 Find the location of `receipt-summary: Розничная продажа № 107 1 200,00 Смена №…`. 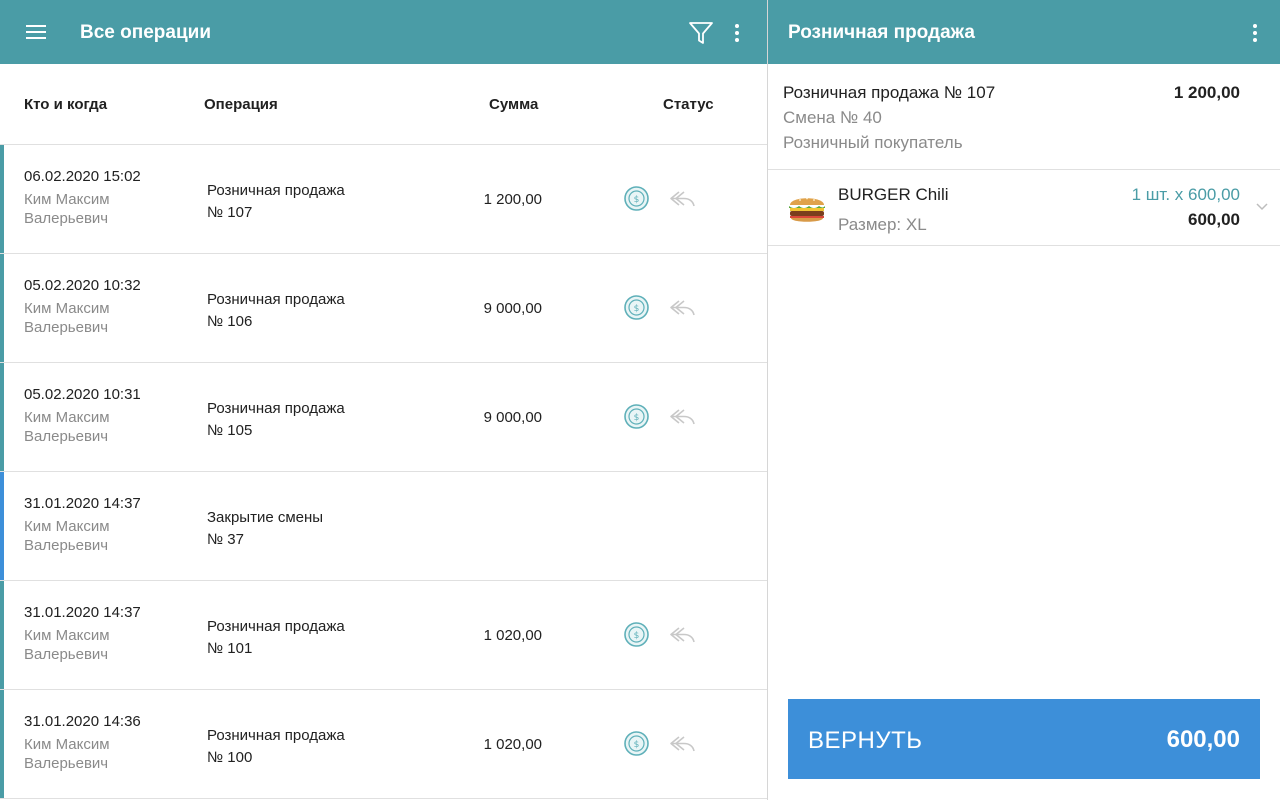

receipt-summary: Розничная продажа № 107 1 200,00 Смена №… is located at coordinates (1024, 117).